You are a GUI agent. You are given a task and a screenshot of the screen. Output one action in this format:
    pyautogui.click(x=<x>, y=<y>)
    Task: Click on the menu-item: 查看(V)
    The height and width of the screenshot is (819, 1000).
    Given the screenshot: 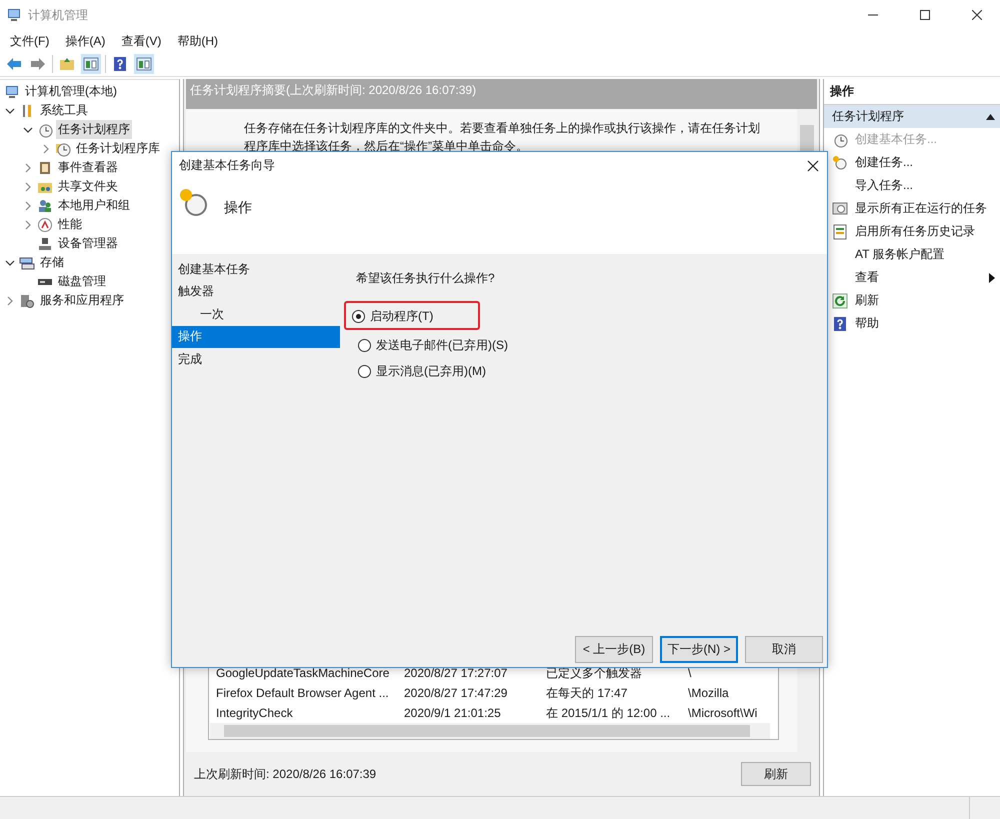 What is the action you would take?
    pyautogui.click(x=143, y=41)
    